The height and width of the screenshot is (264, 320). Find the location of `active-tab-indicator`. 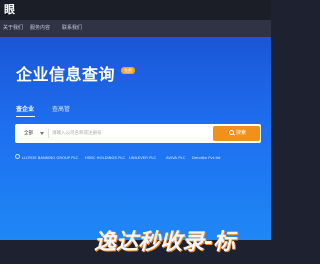

active-tab-indicator is located at coordinates (25, 116).